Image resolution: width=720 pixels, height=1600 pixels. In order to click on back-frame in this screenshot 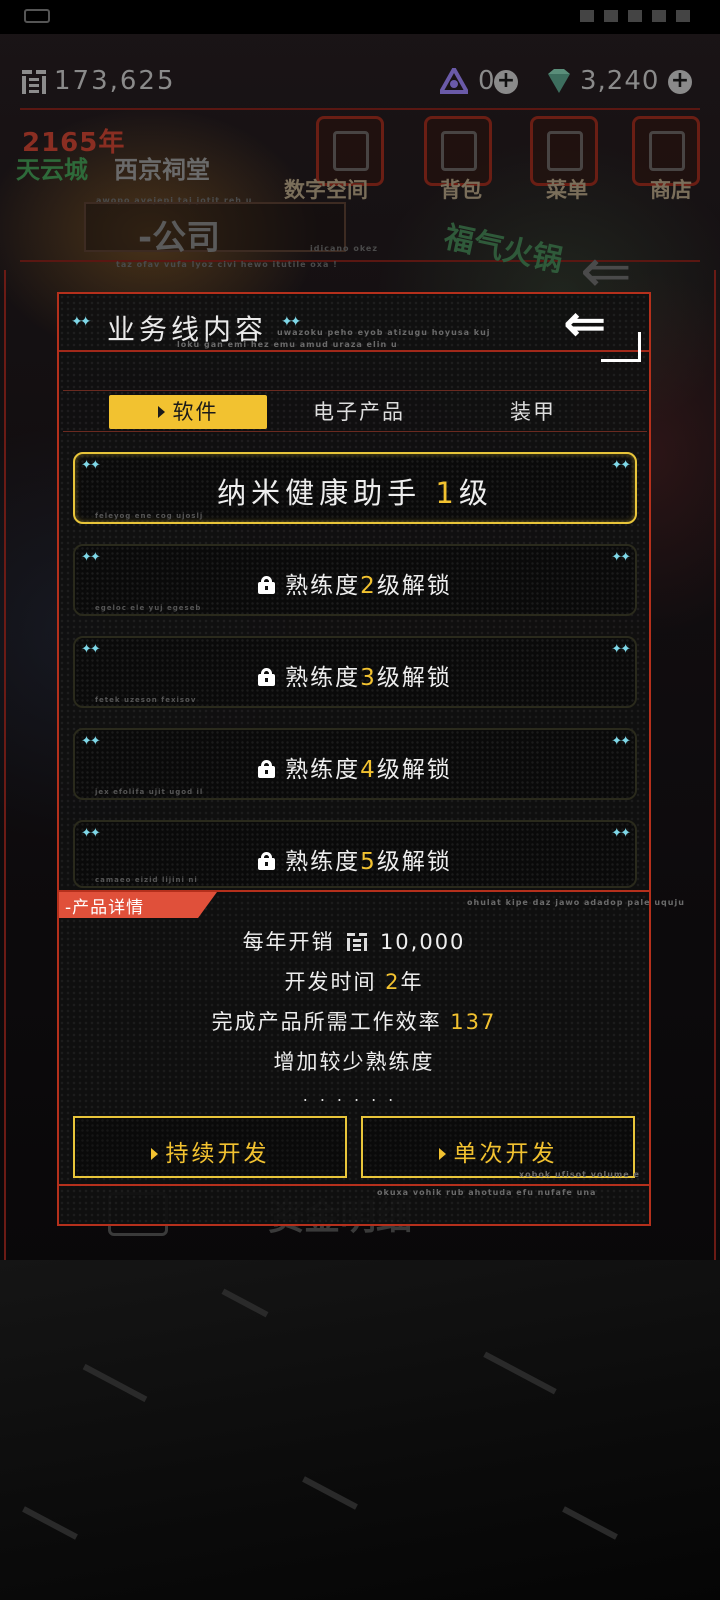, I will do `click(621, 347)`.